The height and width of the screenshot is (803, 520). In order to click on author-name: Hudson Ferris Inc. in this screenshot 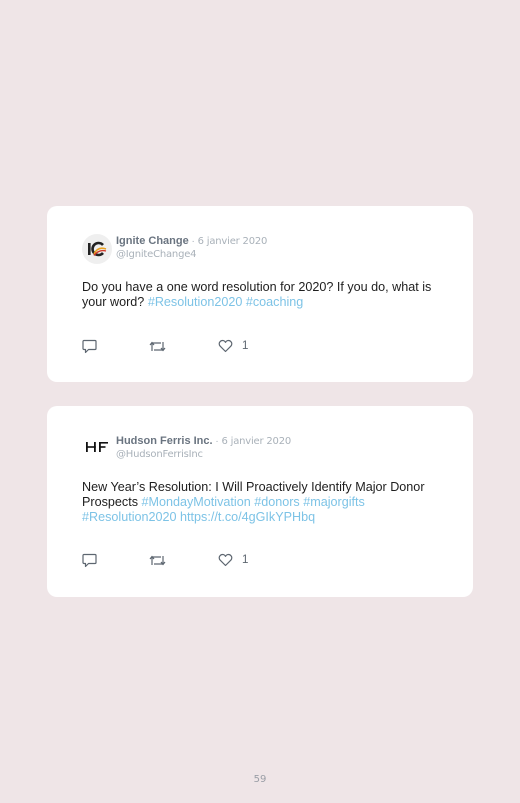, I will do `click(164, 441)`.